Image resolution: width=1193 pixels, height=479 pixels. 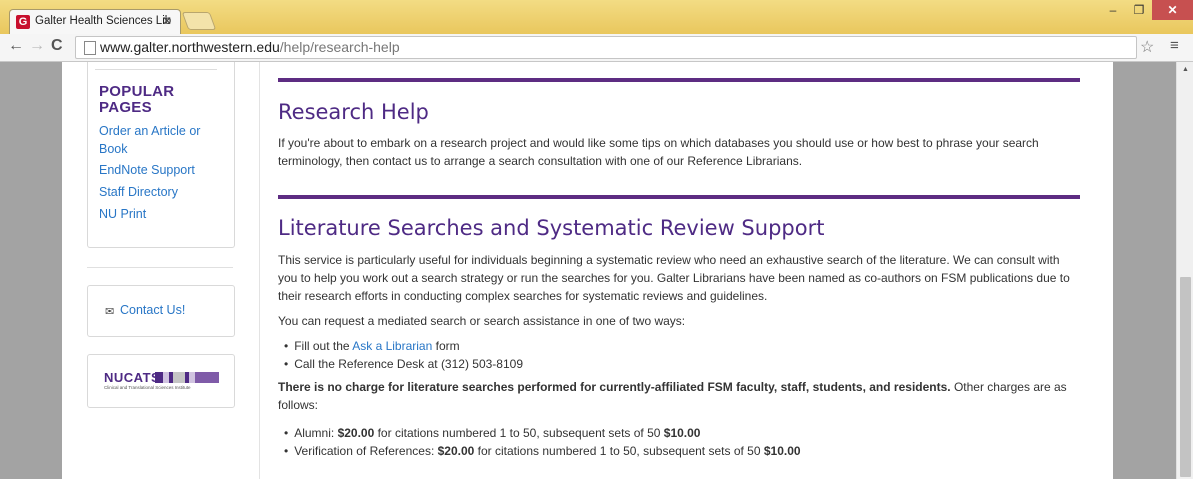 What do you see at coordinates (1174, 45) in the screenshot?
I see `menu-icon: ≡` at bounding box center [1174, 45].